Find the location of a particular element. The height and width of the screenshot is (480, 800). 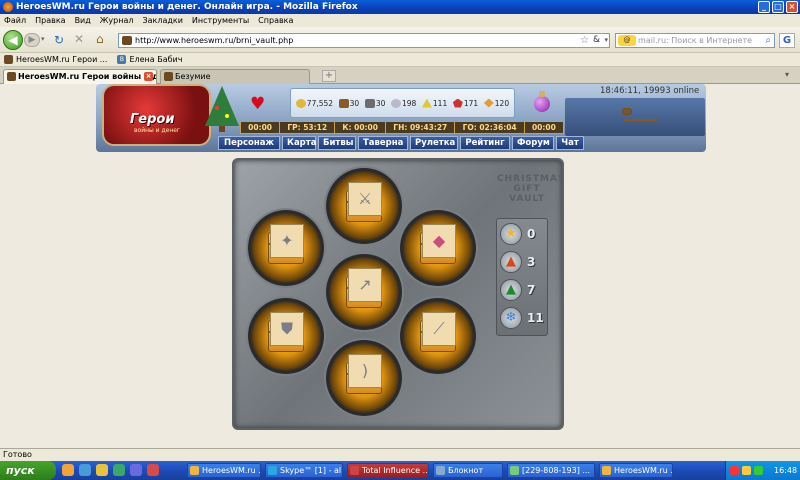

tab-list-icon: ▾ is located at coordinates (787, 74).